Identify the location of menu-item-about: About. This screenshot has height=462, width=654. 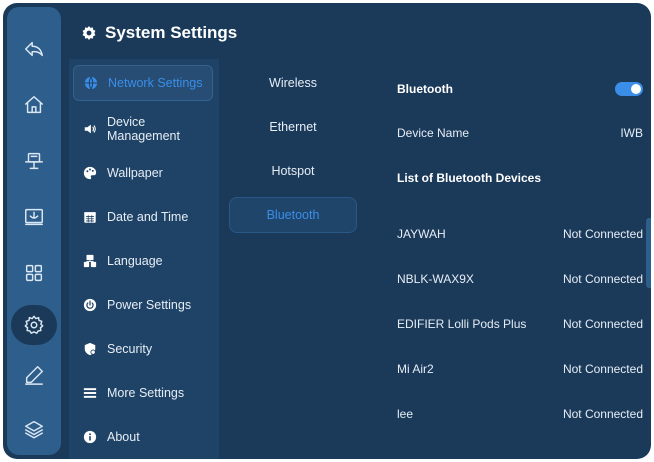
(143, 437).